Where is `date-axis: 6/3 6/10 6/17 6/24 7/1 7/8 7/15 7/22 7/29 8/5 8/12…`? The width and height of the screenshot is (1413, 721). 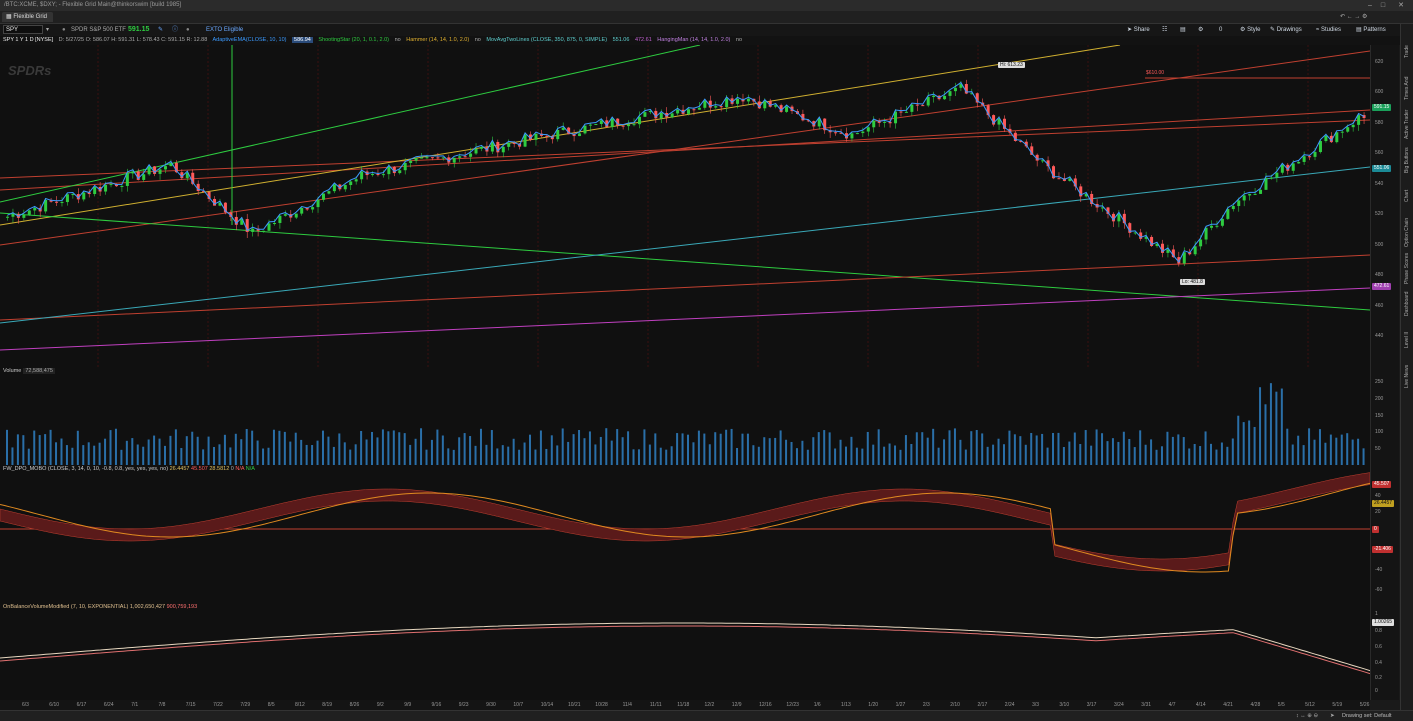
date-axis: 6/3 6/10 6/17 6/24 7/1 7/8 7/15 7/22 7/29 8/5 8/12… is located at coordinates (685, 705).